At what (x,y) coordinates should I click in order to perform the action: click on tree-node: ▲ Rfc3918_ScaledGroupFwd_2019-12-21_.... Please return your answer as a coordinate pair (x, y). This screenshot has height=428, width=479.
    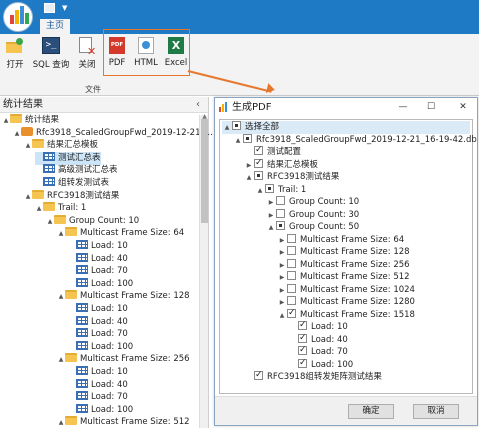
    Looking at the image, I should click on (113, 133).